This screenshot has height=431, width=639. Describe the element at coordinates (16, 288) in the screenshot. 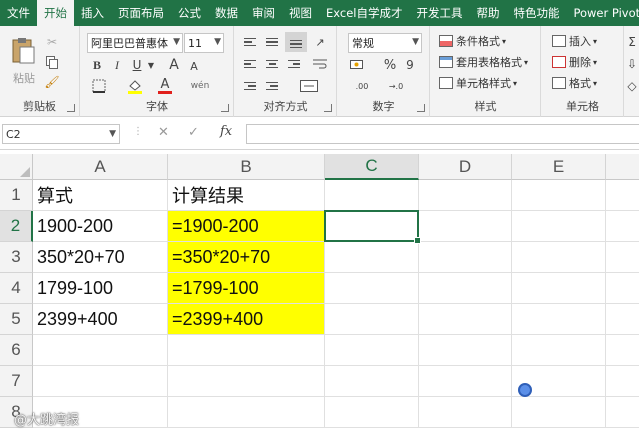

I see `row-header-4: 4` at that location.